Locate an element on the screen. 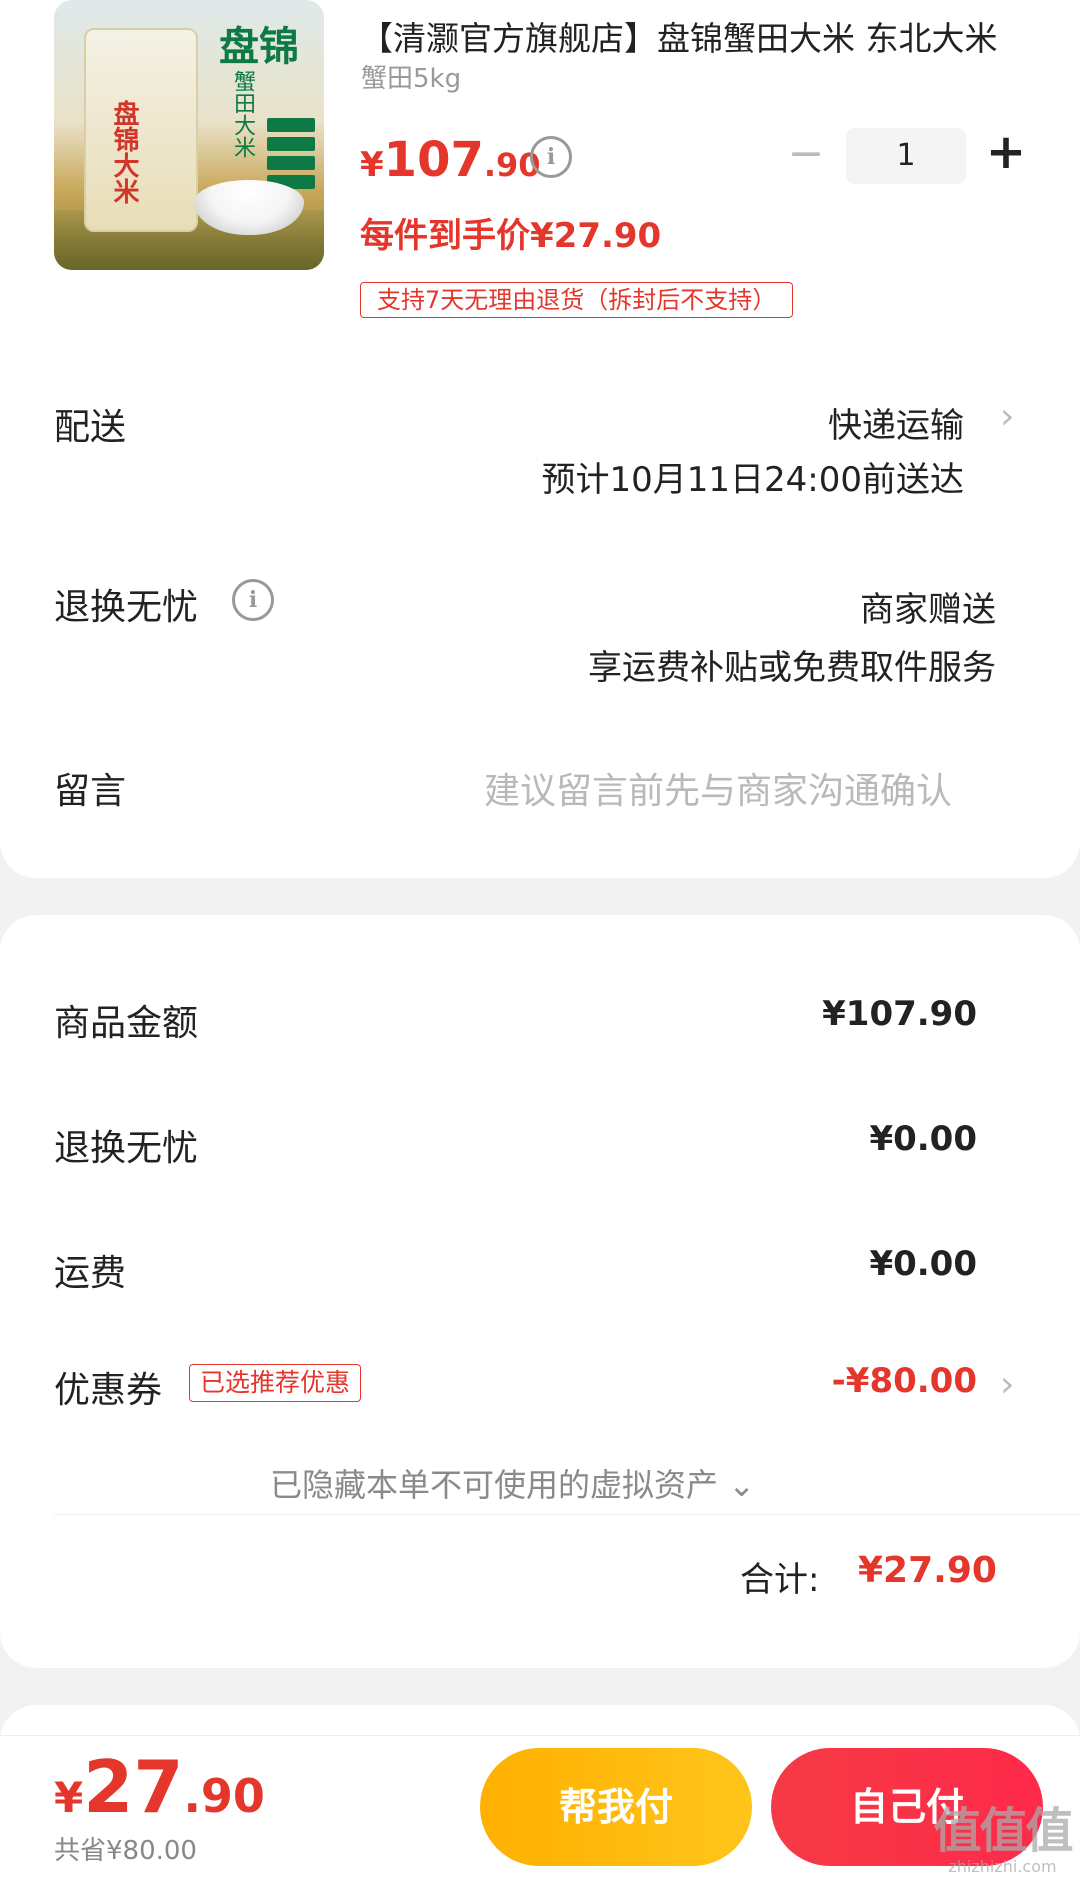 Image resolution: width=1080 pixels, height=1893 pixels. worry-free-desc: 享运费补贴或免费取件服务 is located at coordinates (792, 668).